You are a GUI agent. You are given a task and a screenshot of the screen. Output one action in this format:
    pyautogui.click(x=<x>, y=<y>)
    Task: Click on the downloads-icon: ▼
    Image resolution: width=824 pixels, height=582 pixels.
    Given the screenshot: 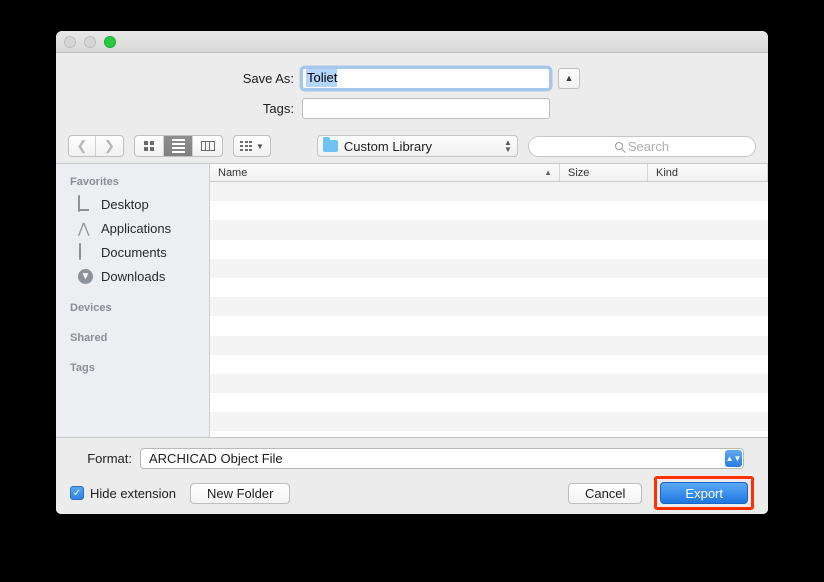 What is the action you would take?
    pyautogui.click(x=86, y=276)
    